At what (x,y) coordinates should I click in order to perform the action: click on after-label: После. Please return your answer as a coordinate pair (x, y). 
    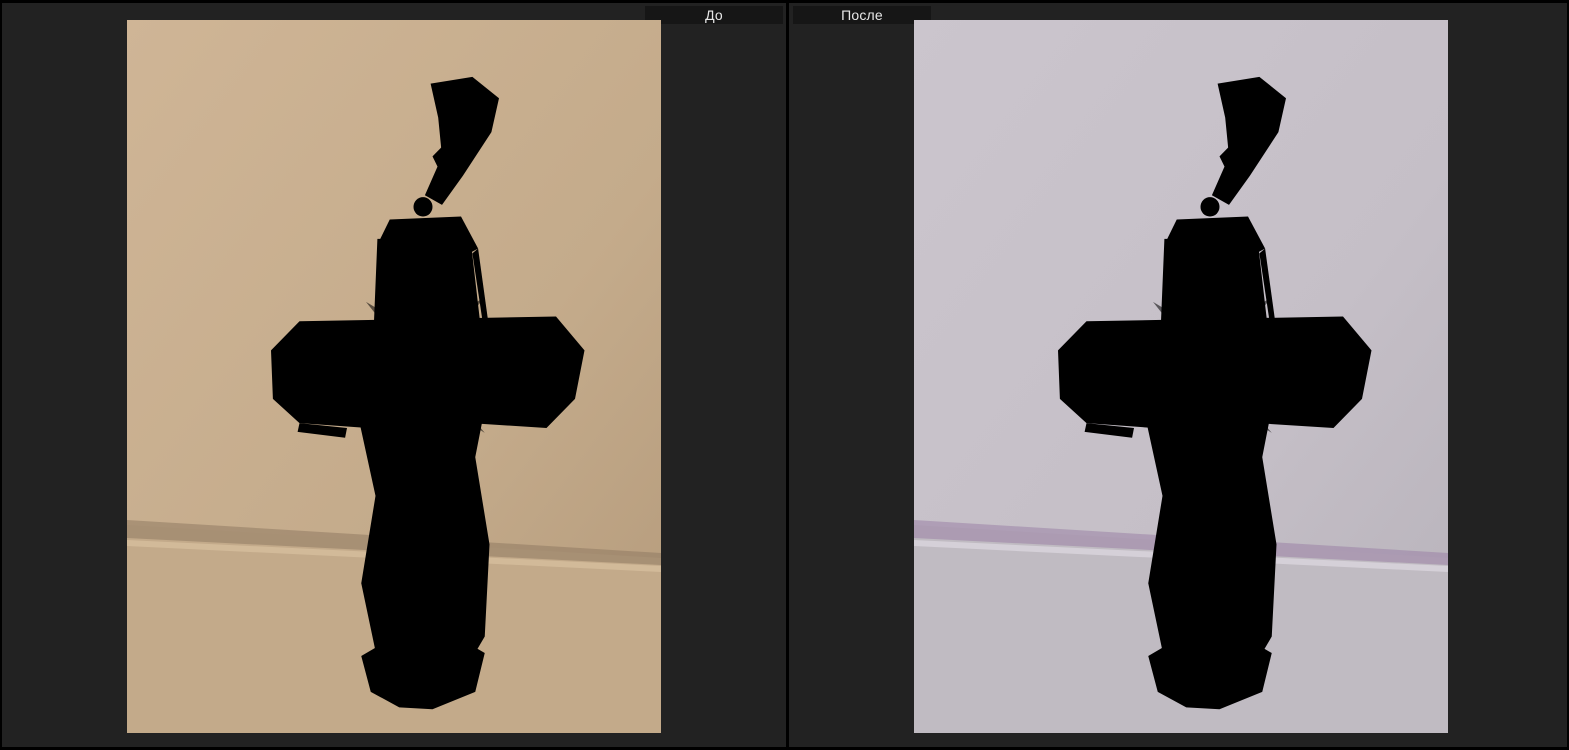
    Looking at the image, I should click on (862, 15).